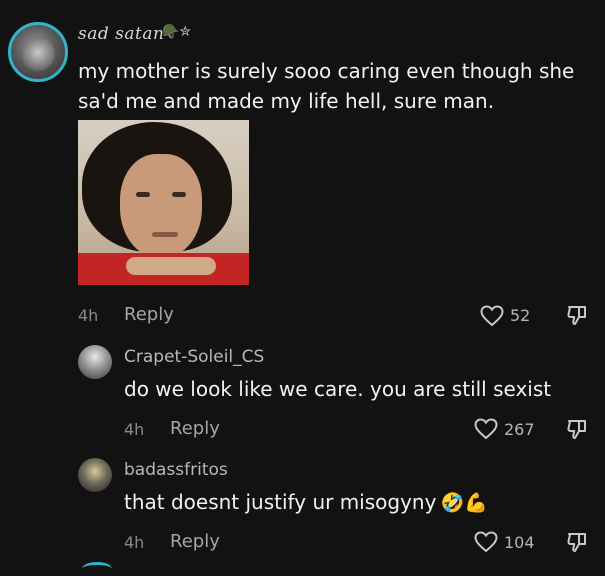  Describe the element at coordinates (161, 206) in the screenshot. I see `image-face` at that location.